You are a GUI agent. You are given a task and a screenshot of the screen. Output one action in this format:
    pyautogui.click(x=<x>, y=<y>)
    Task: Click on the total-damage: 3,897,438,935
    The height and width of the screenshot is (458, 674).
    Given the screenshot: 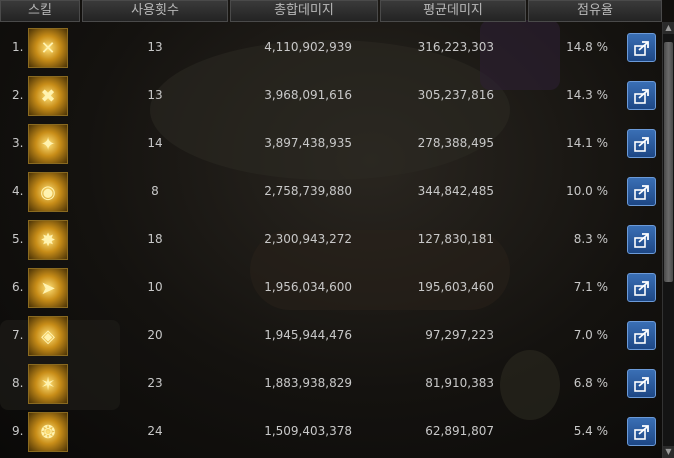 What is the action you would take?
    pyautogui.click(x=308, y=143)
    